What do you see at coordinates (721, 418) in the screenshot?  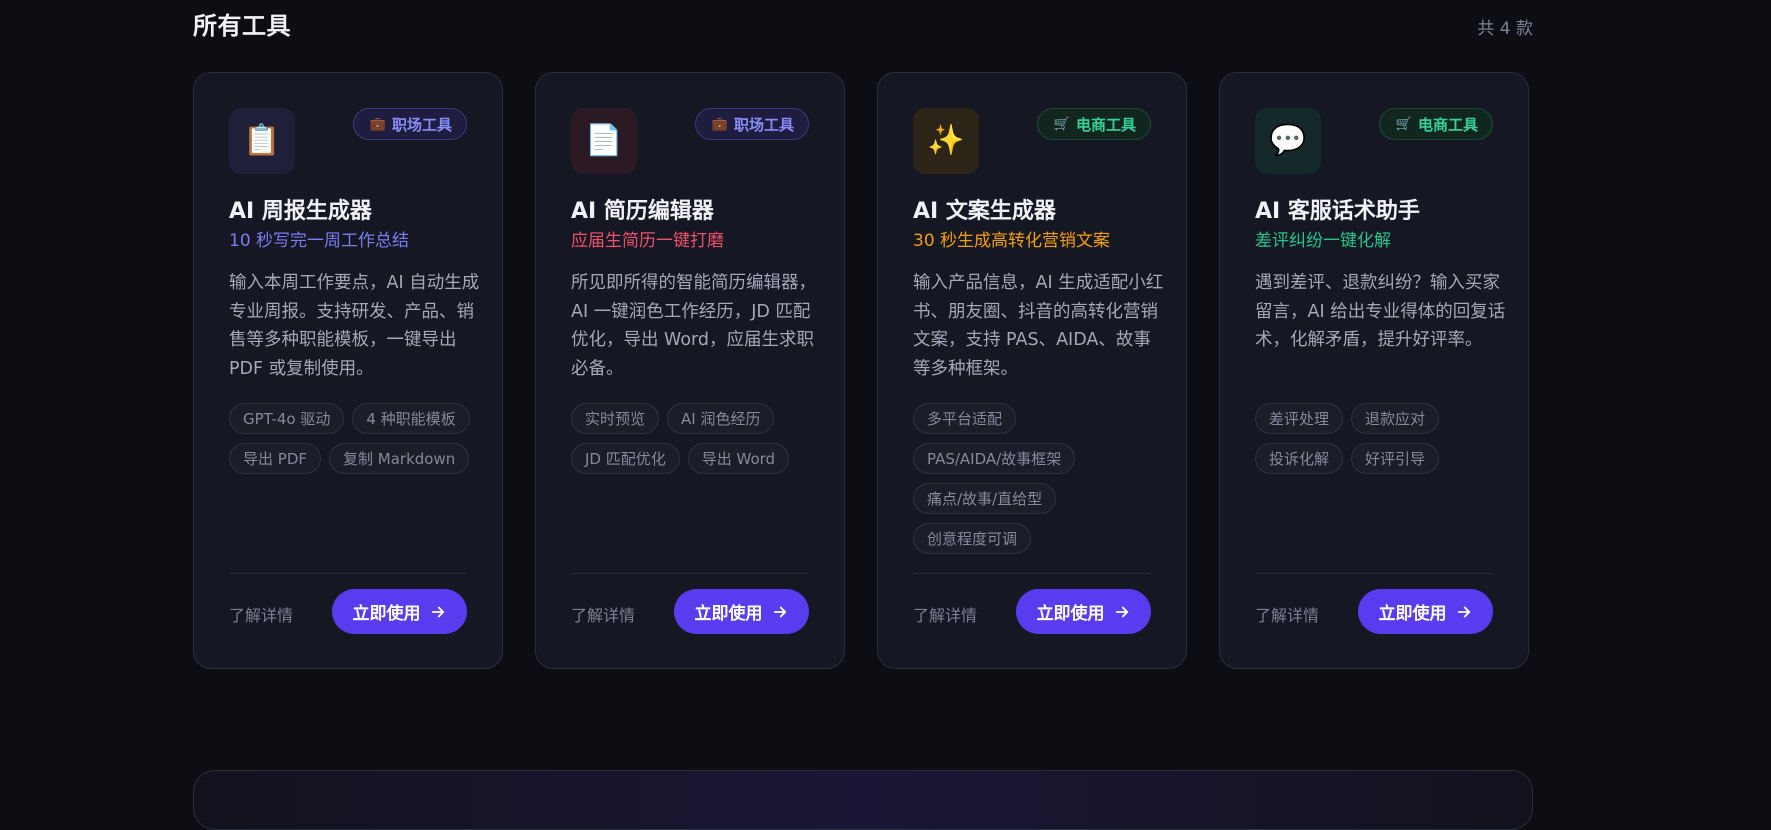 I see `feature-tag: AI 润色经历` at bounding box center [721, 418].